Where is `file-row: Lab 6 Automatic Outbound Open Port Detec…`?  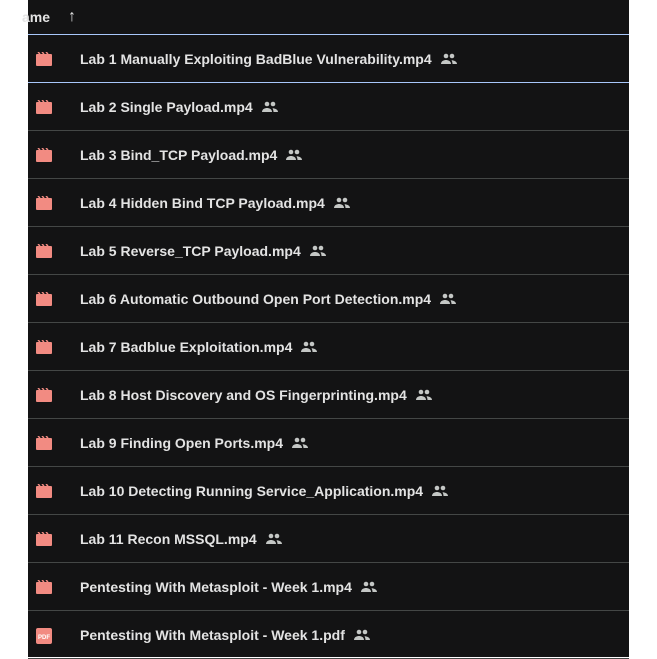
file-row: Lab 6 Automatic Outbound Open Port Detec… is located at coordinates (328, 299).